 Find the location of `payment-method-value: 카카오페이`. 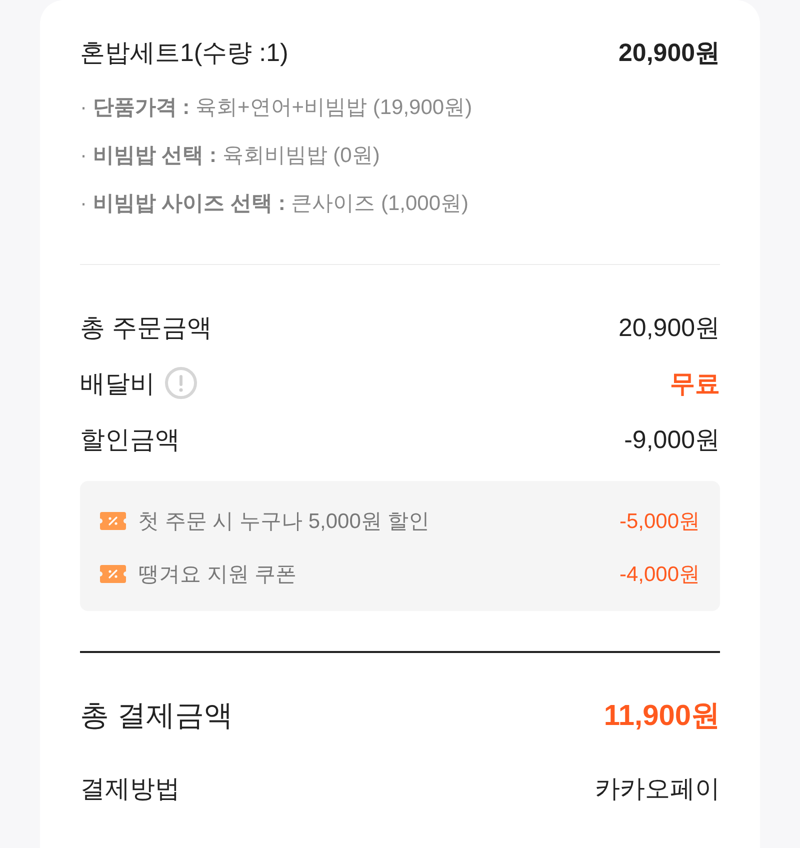

payment-method-value: 카카오페이 is located at coordinates (657, 789).